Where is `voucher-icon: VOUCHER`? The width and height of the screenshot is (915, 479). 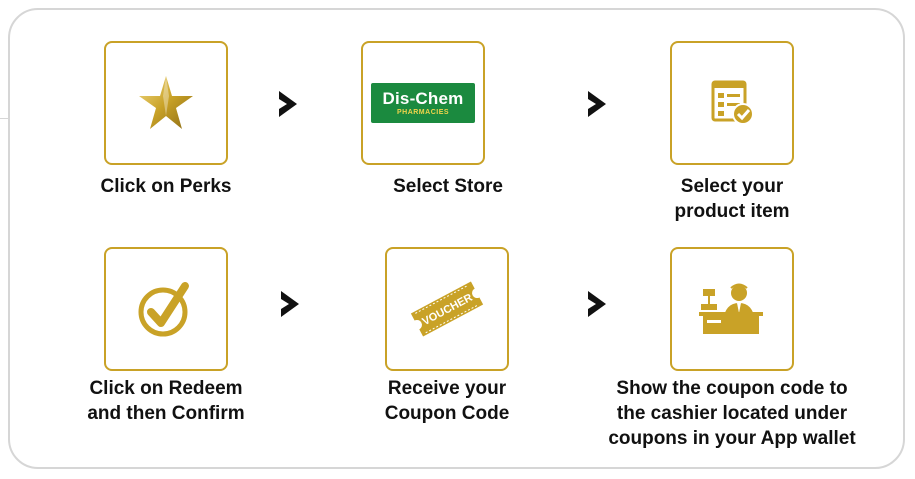
voucher-icon: VOUCHER is located at coordinates (447, 309).